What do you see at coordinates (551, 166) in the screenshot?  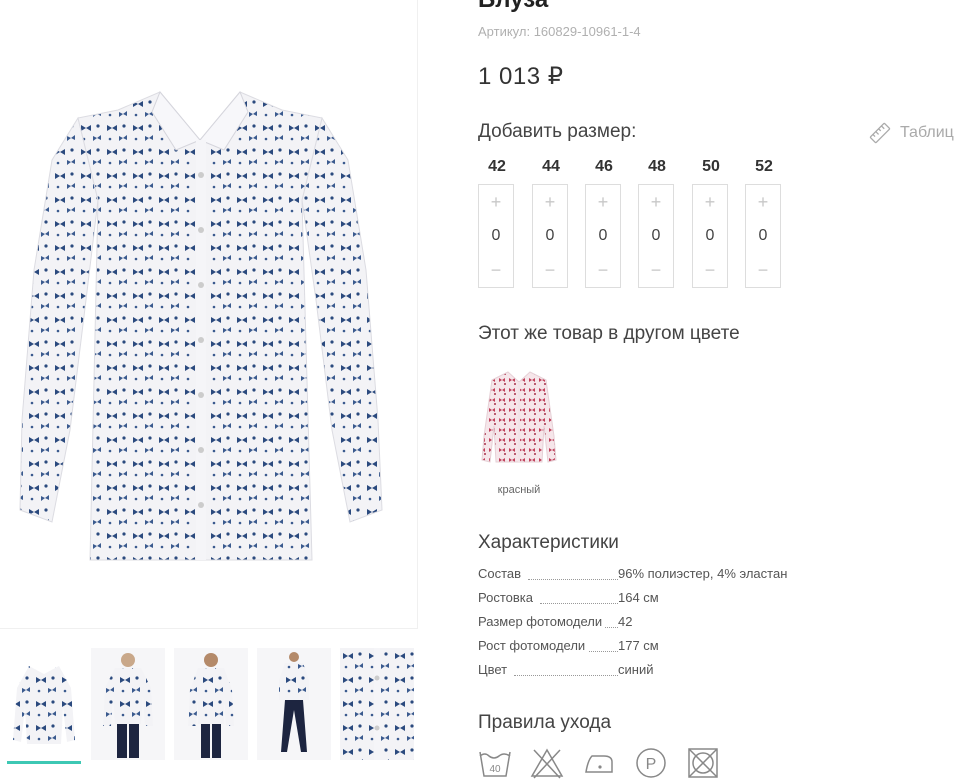 I see `size-label: 44` at bounding box center [551, 166].